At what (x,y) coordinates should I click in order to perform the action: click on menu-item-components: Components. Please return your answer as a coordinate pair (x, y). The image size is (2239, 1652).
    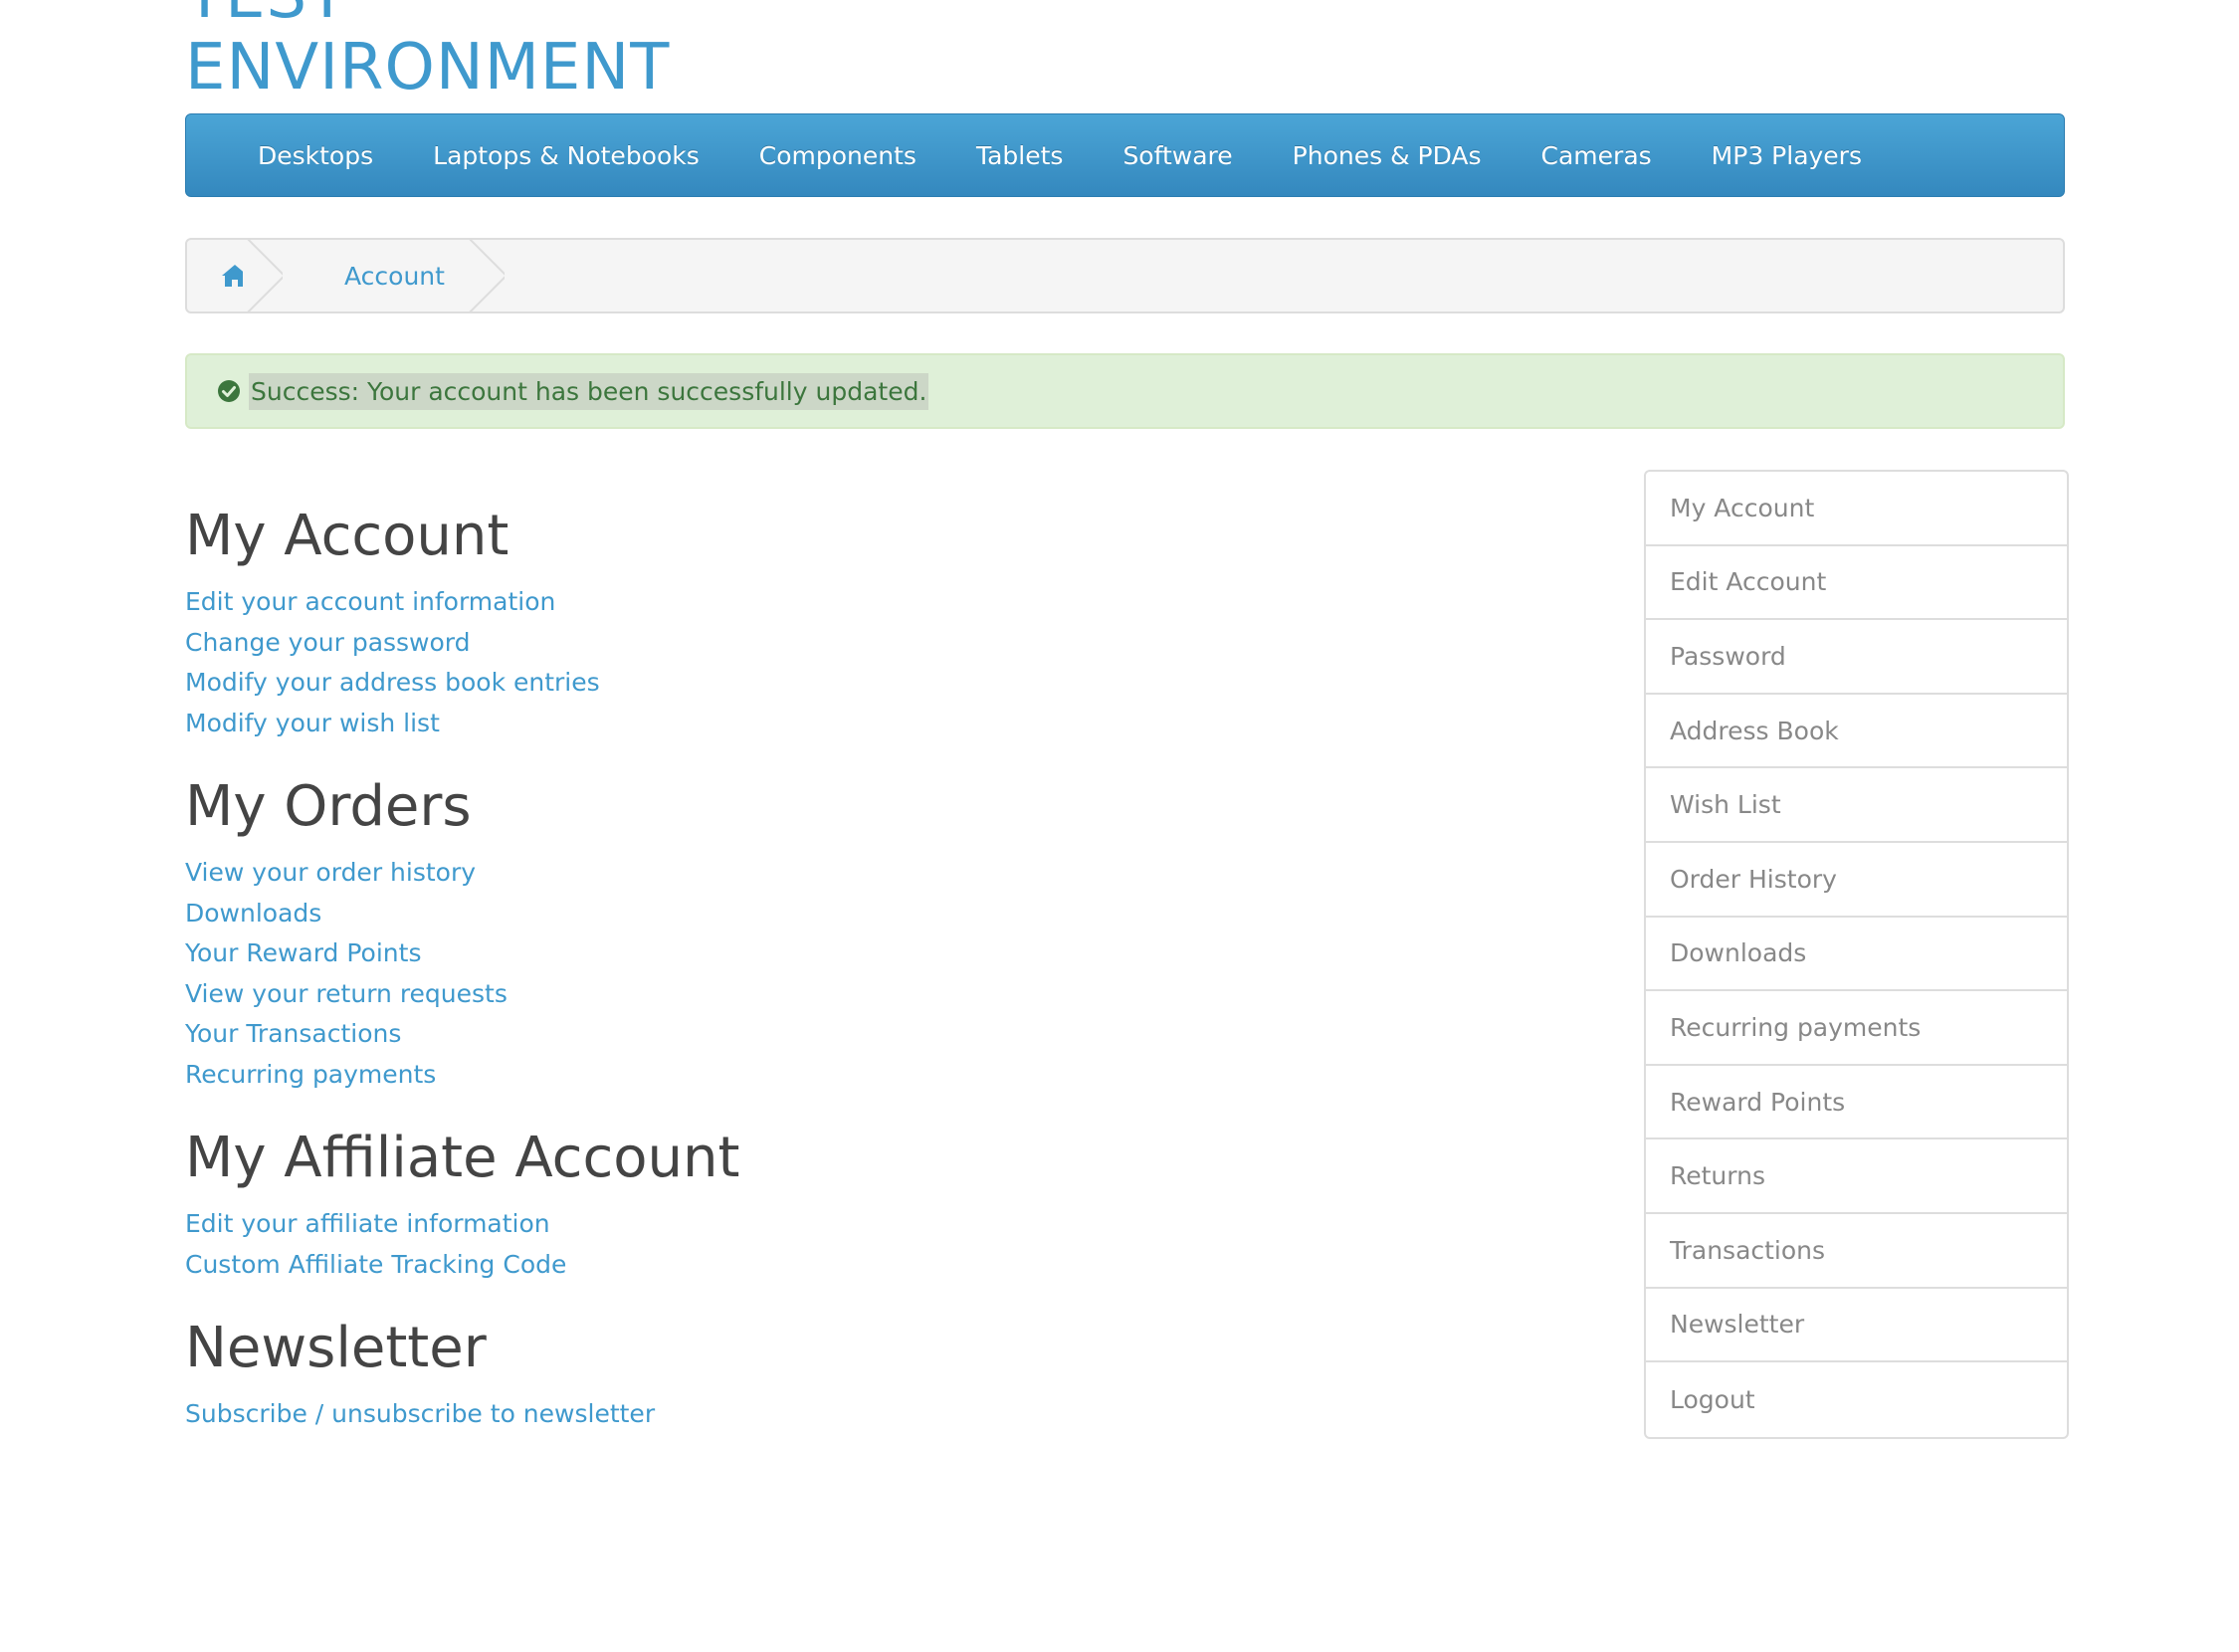
    Looking at the image, I should click on (837, 155).